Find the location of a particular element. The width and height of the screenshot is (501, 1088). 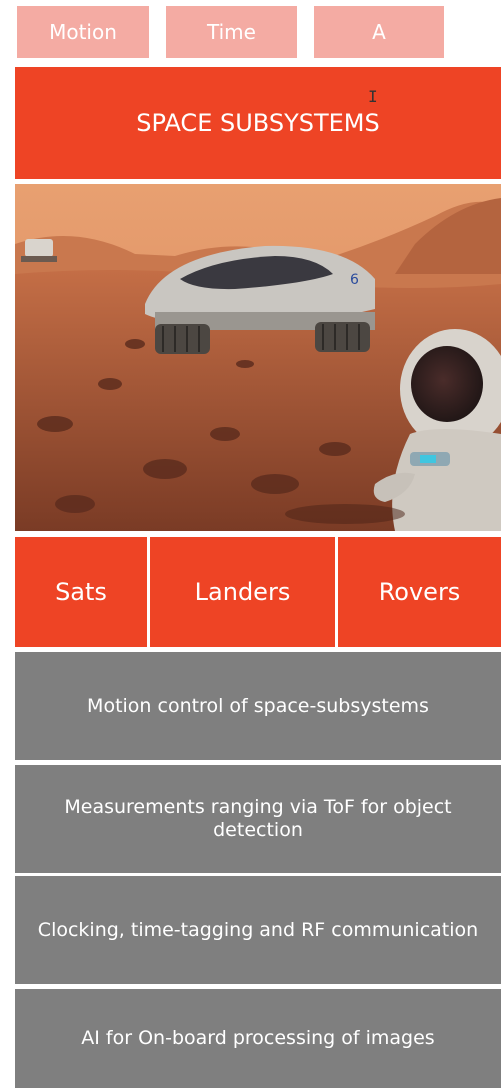

tab-a: A is located at coordinates (379, 32).